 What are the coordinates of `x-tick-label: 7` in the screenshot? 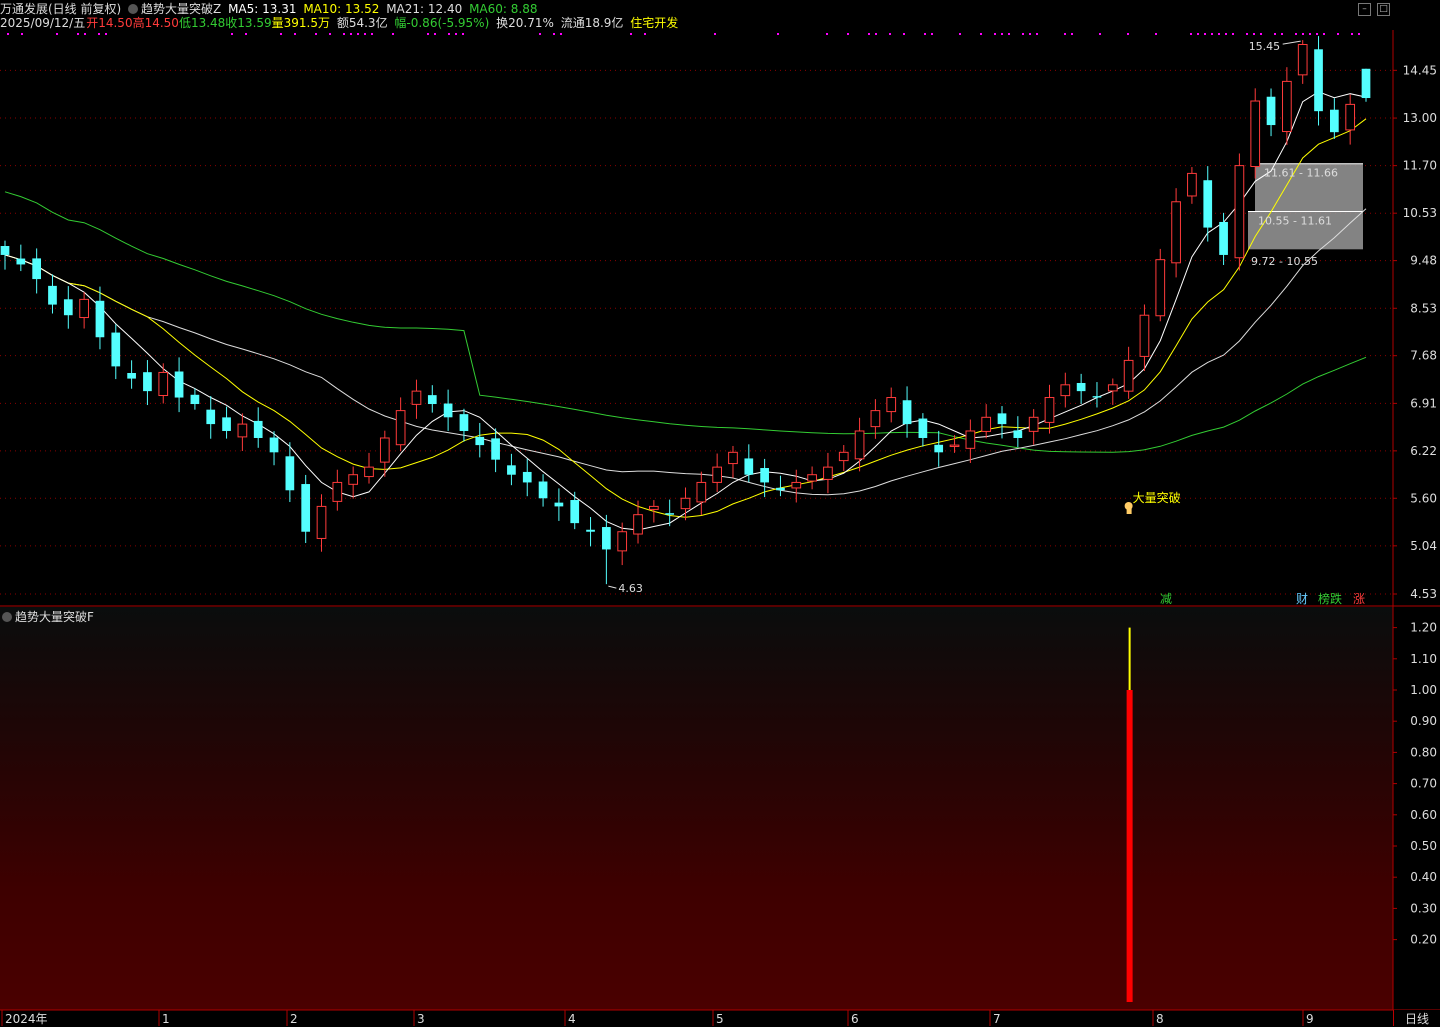 It's located at (997, 1019).